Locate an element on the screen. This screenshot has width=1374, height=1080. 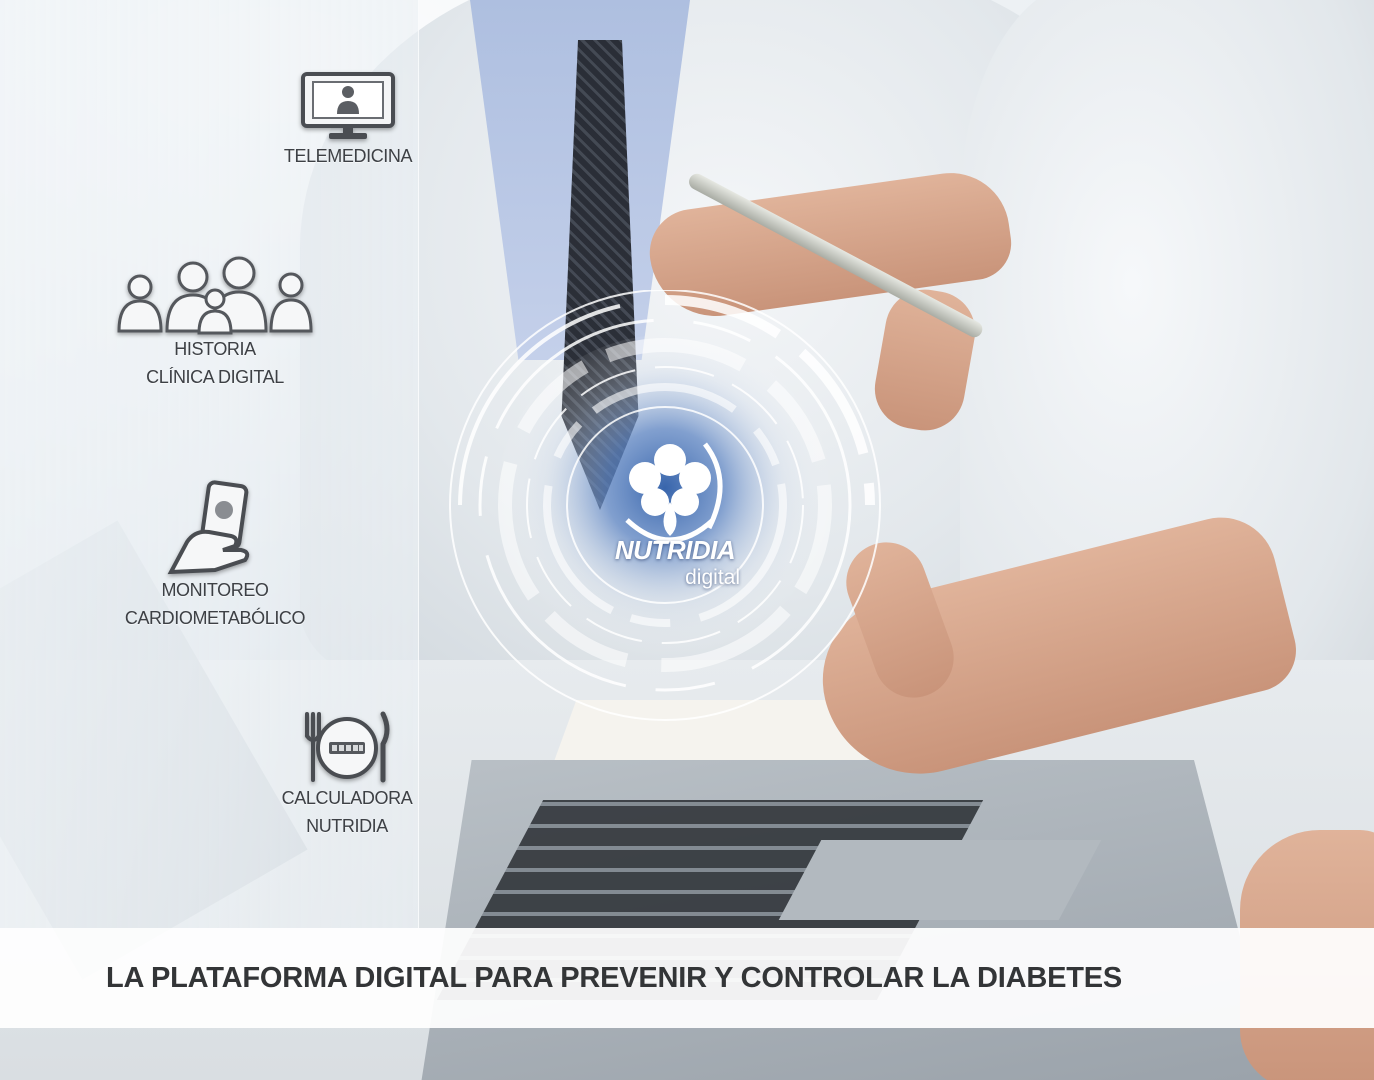
feature-label: HISTORIA CLÍNICA DIGITAL is located at coordinates (215, 363).